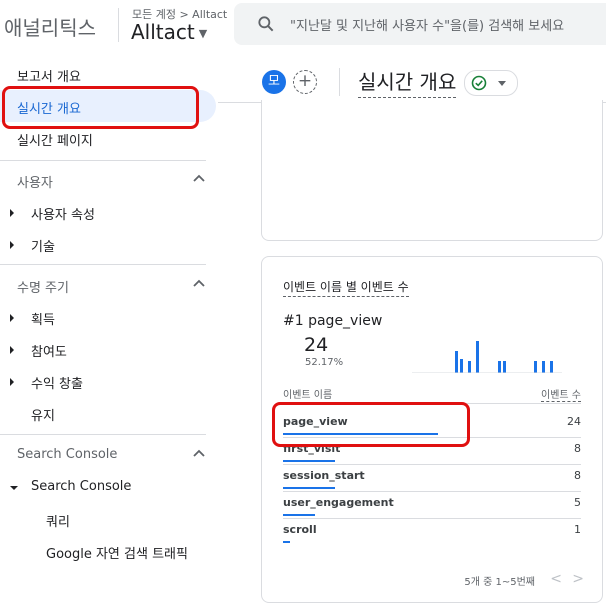  What do you see at coordinates (67, 454) in the screenshot?
I see `section-title: Search Console` at bounding box center [67, 454].